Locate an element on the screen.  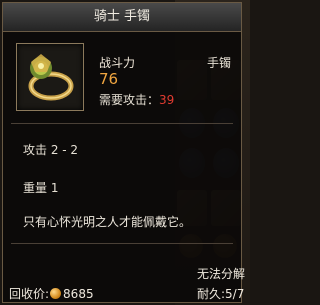
resale-label: 回收价: is located at coordinates (29, 294).